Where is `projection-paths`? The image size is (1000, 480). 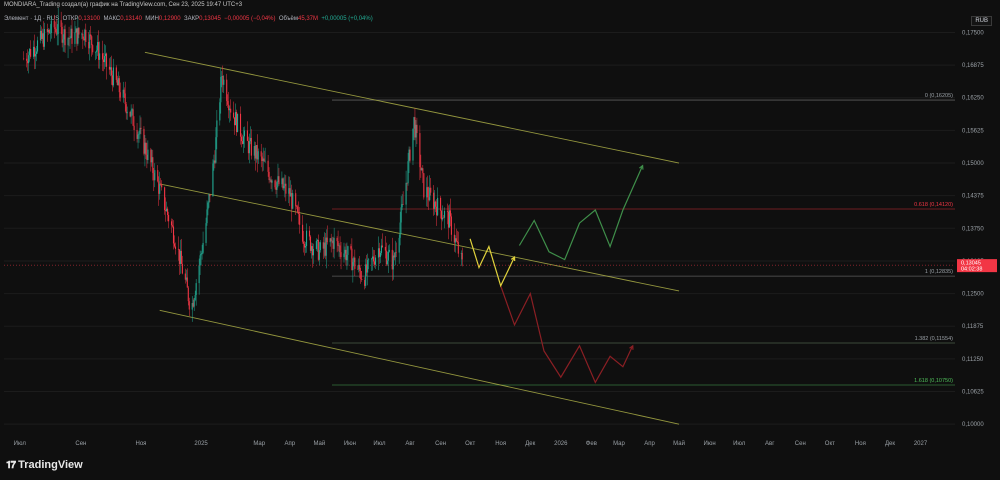 projection-paths is located at coordinates (556, 274).